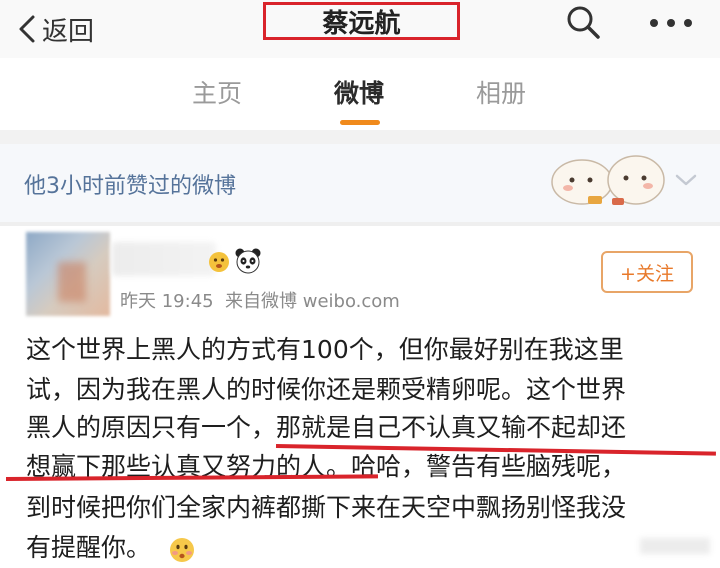  What do you see at coordinates (27, 29) in the screenshot?
I see `back-arrow-icon` at bounding box center [27, 29].